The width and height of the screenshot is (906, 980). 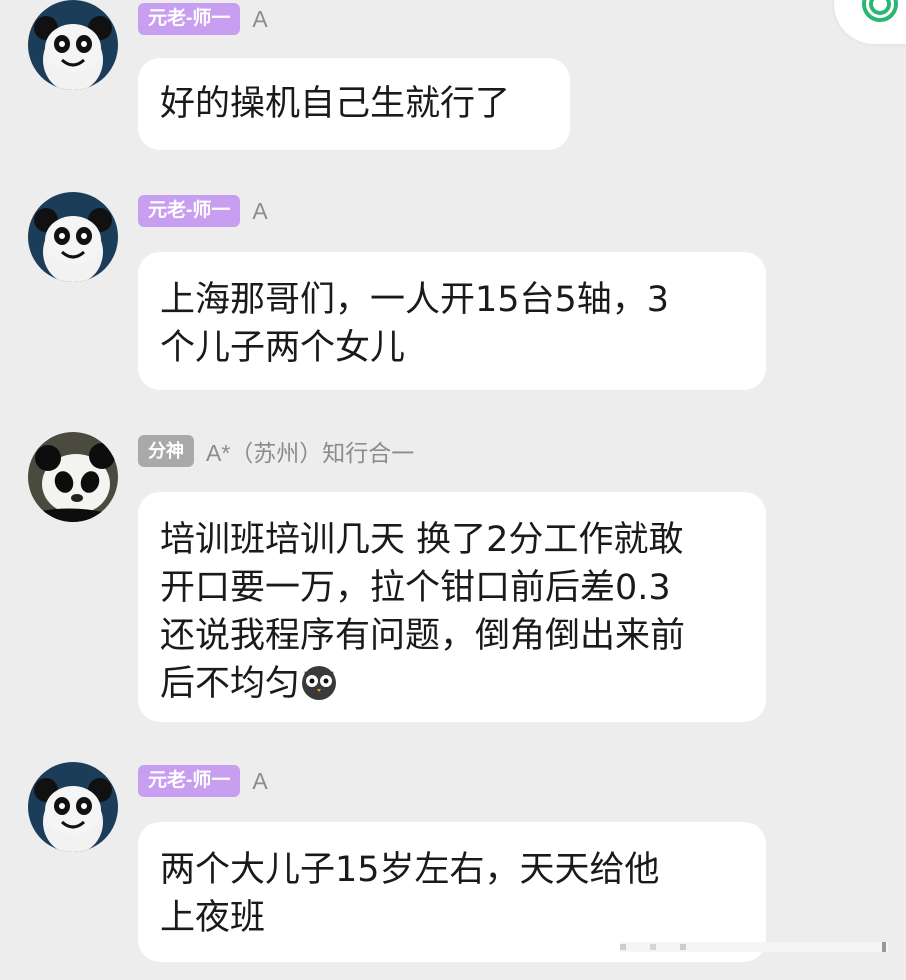 I want to click on message-meta: 分神 A*（苏州）知行合一, so click(x=276, y=451).